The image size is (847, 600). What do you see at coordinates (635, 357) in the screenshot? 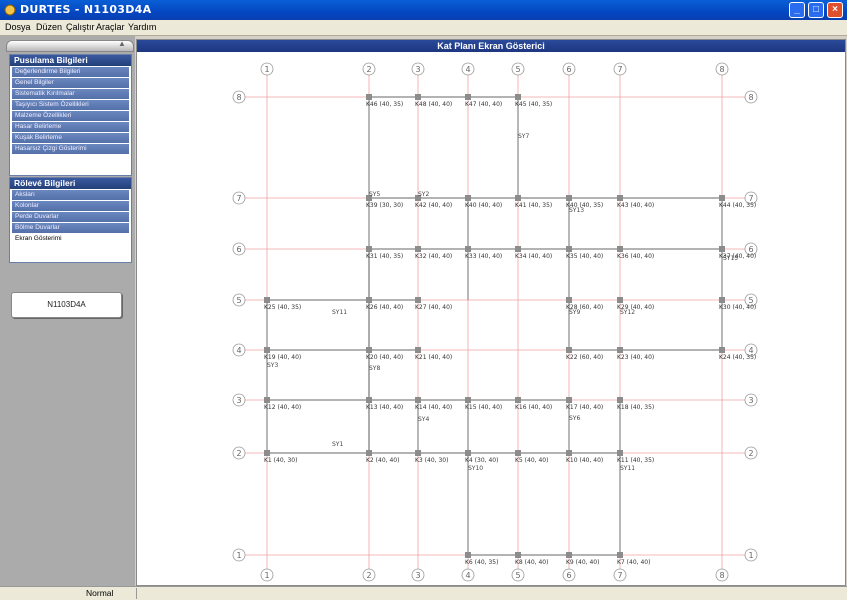
I see `column-label: K23 (40, 40)` at bounding box center [635, 357].